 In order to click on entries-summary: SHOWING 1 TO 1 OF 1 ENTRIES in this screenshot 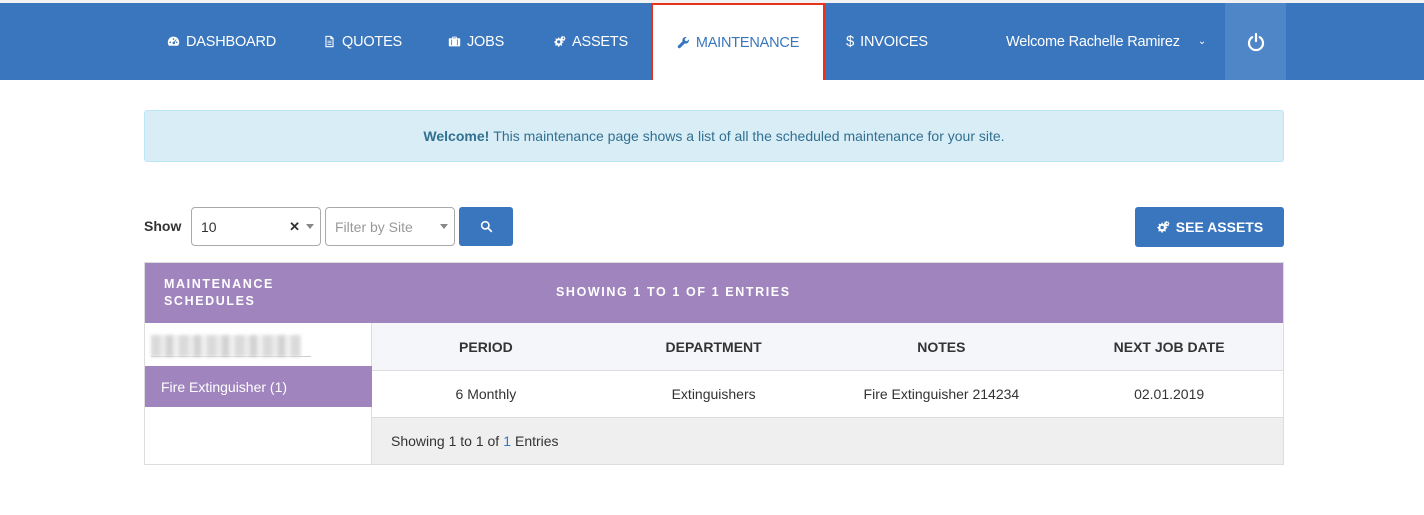, I will do `click(673, 292)`.